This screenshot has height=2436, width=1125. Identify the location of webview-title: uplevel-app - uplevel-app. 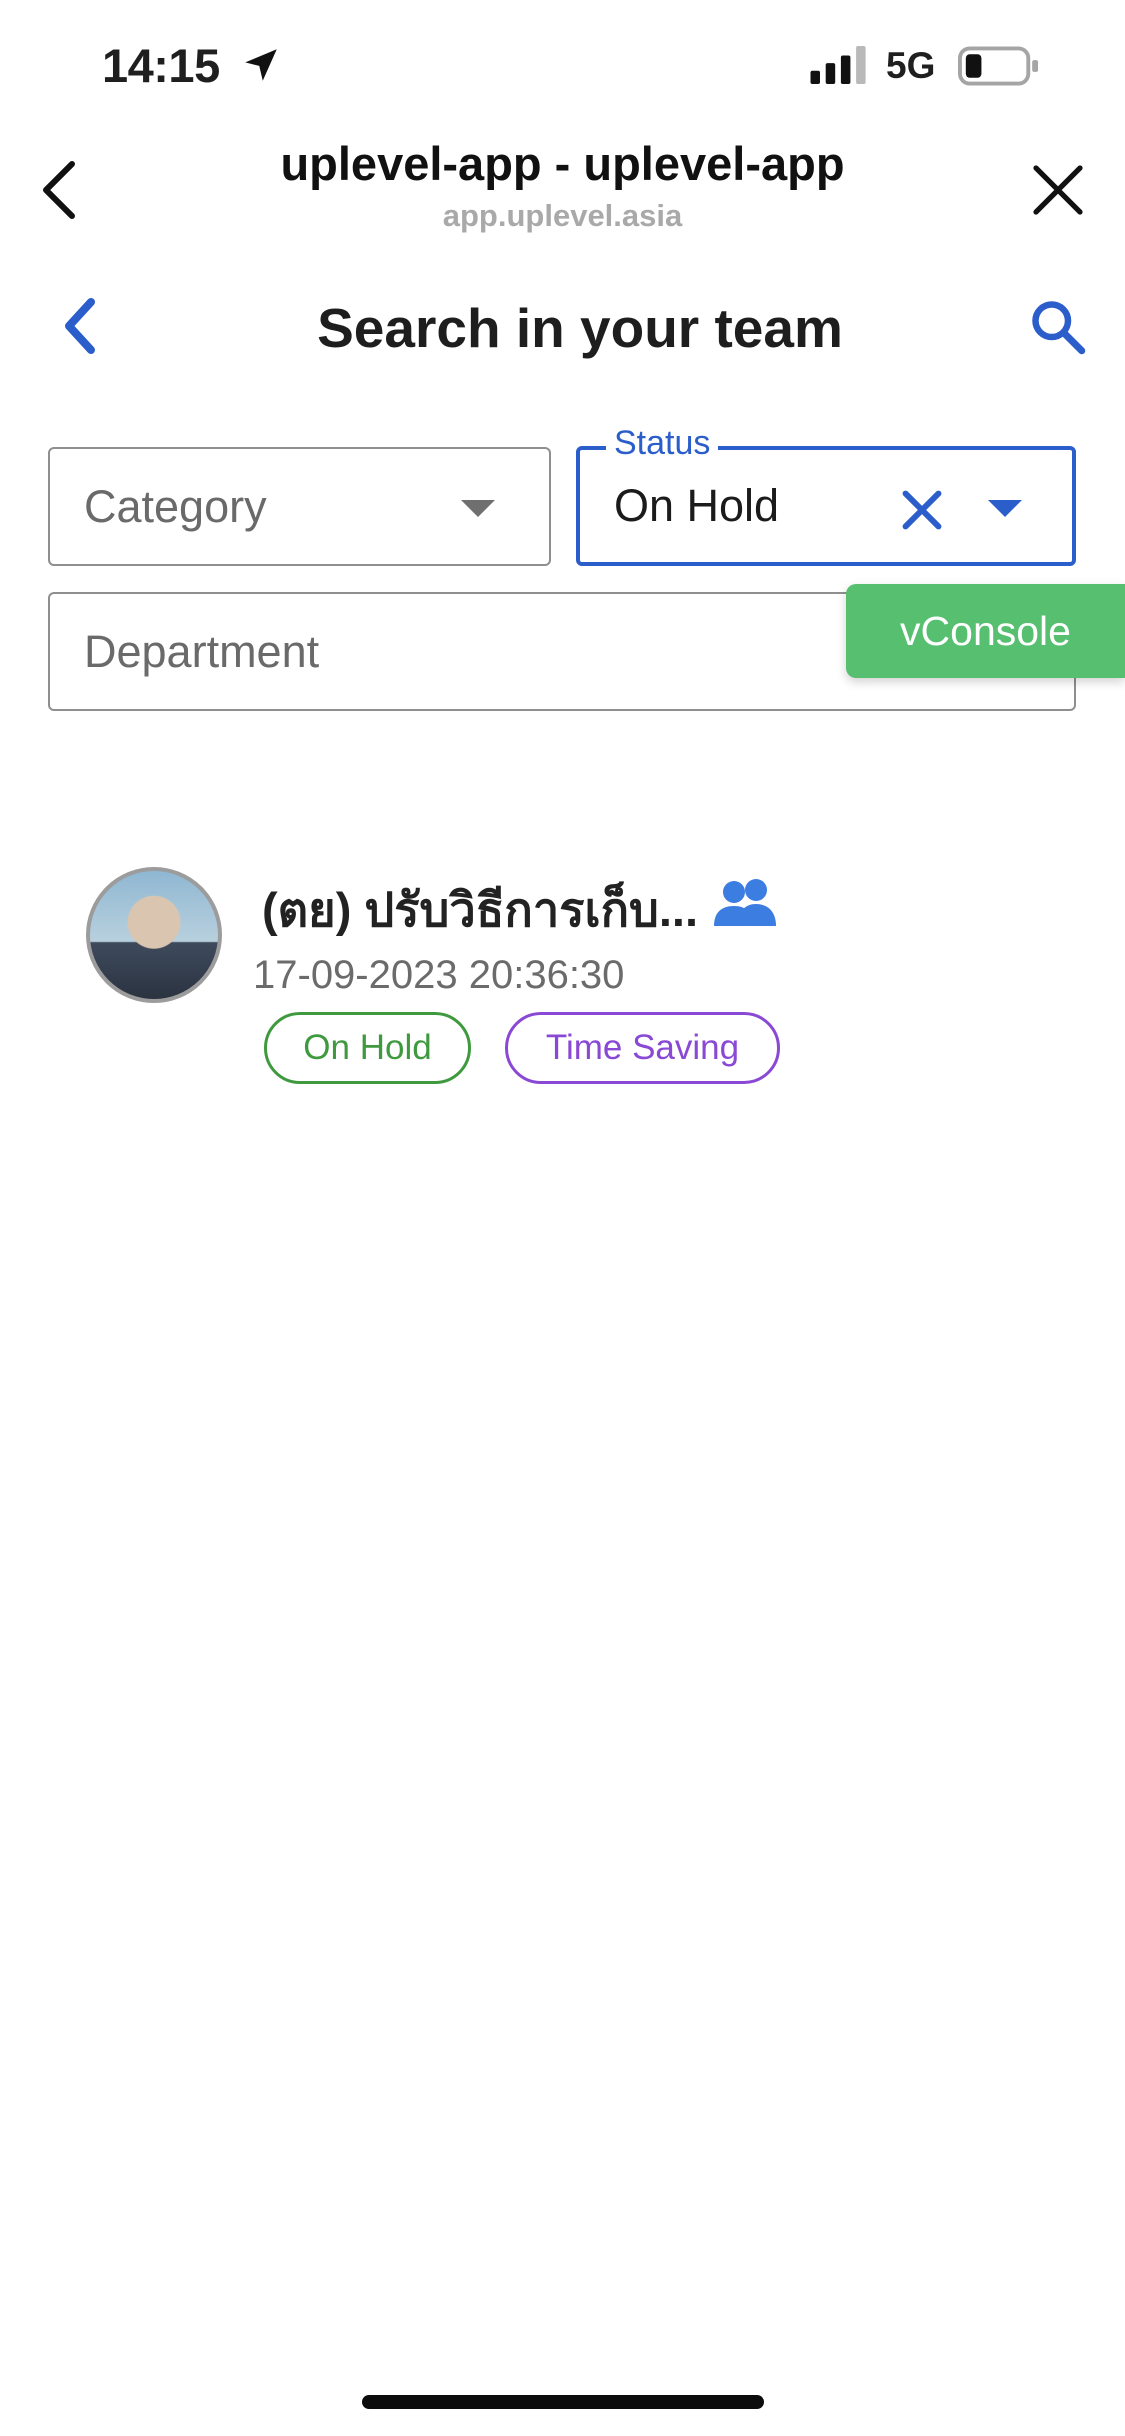
(562, 163).